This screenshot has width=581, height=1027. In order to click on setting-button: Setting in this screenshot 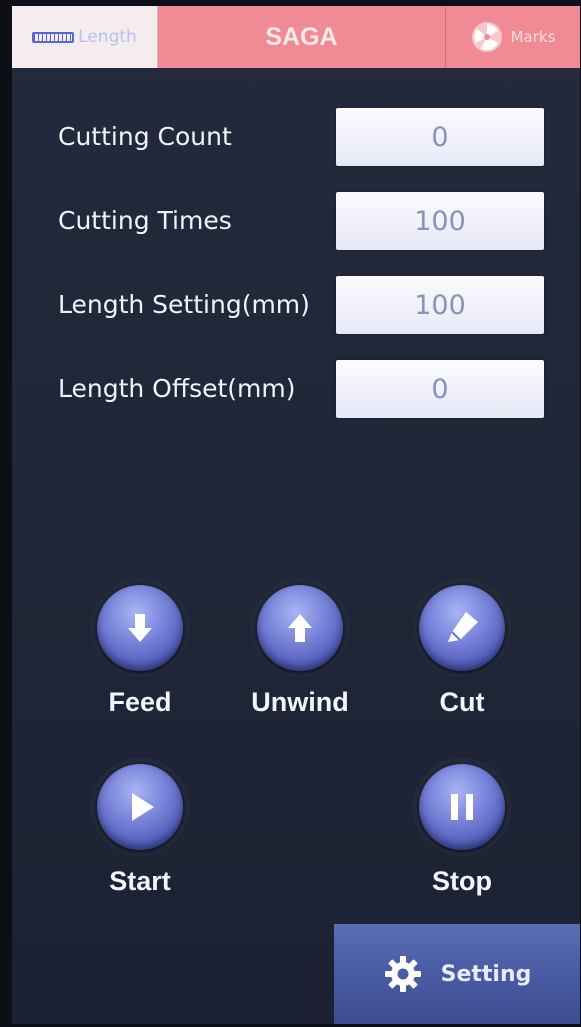, I will do `click(457, 974)`.